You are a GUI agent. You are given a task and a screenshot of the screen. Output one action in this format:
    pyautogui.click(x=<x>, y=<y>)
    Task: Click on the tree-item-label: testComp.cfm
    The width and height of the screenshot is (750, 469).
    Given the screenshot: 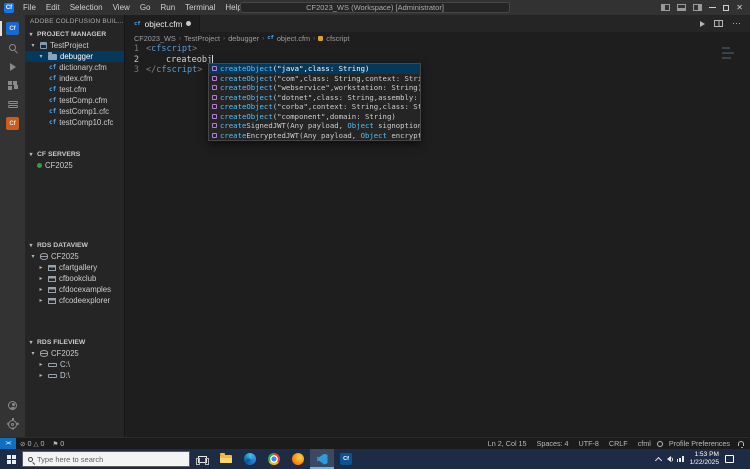 What is the action you would take?
    pyautogui.click(x=83, y=100)
    